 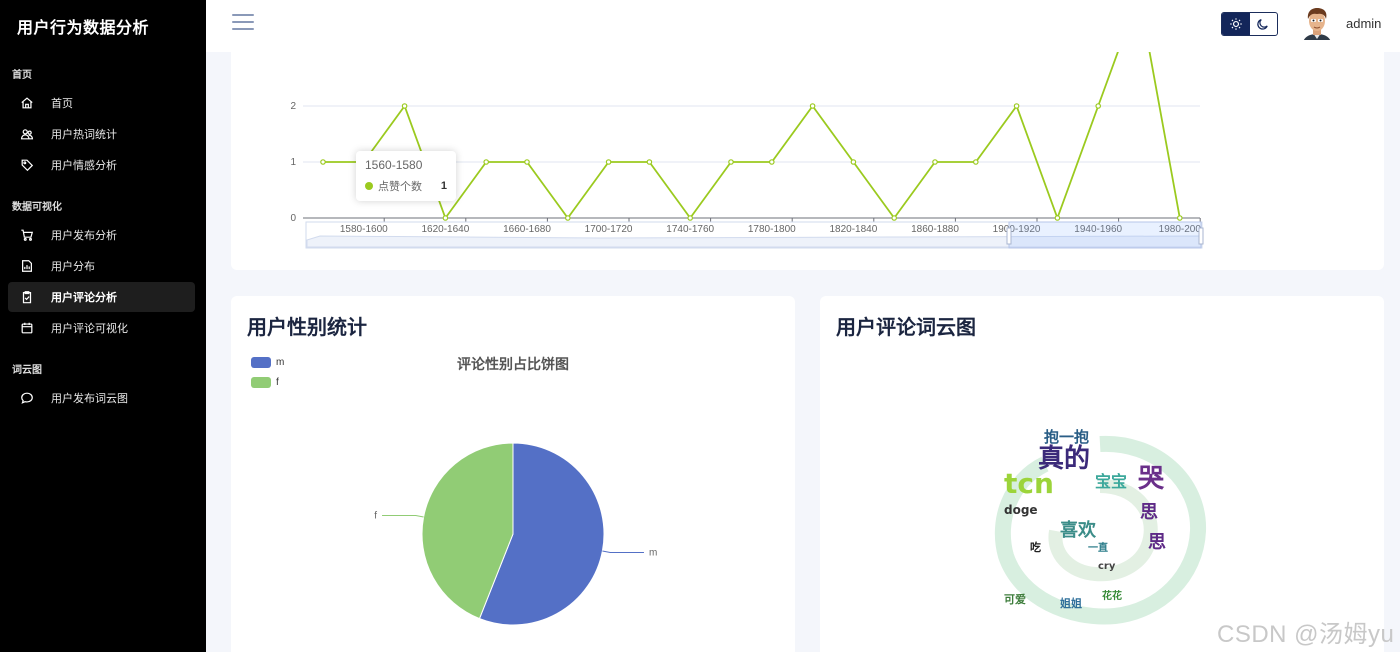 I want to click on sidebar-item-comment-analysis: 用户评论分析, so click(x=101, y=297).